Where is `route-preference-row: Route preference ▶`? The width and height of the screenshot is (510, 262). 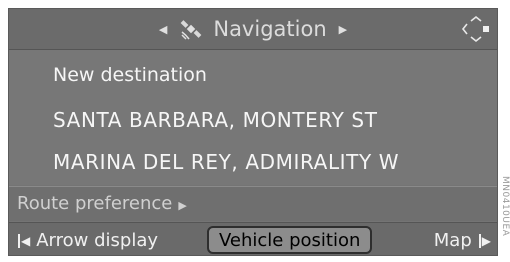
route-preference-row: Route preference ▶ is located at coordinates (253, 204).